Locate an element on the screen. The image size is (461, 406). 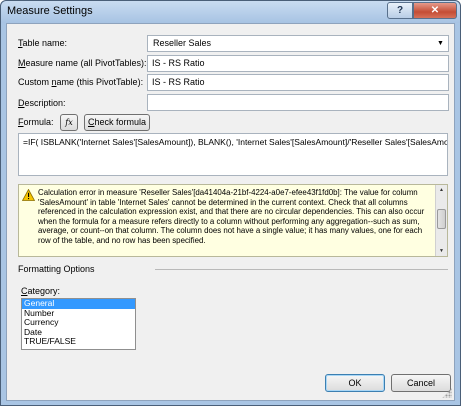
close-icon: ✕ is located at coordinates (435, 10).